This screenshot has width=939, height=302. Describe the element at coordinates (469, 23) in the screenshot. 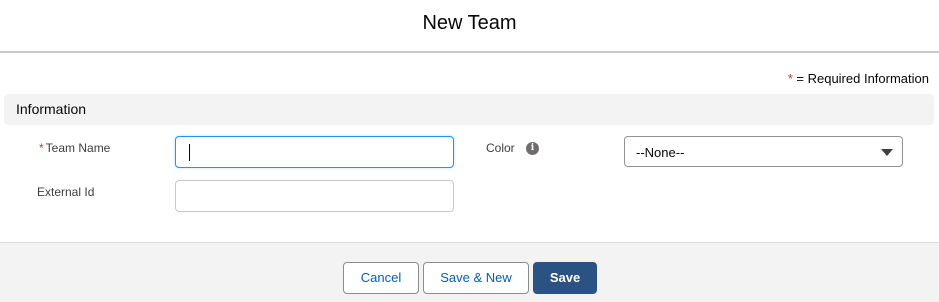

I see `modal-title: New Team` at that location.